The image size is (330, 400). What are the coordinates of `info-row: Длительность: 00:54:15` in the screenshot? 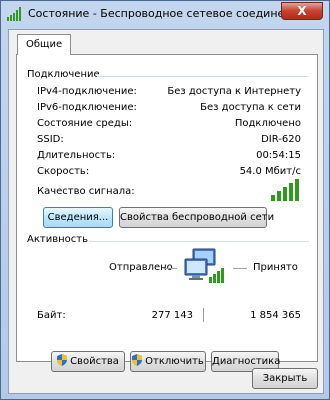 It's located at (169, 157).